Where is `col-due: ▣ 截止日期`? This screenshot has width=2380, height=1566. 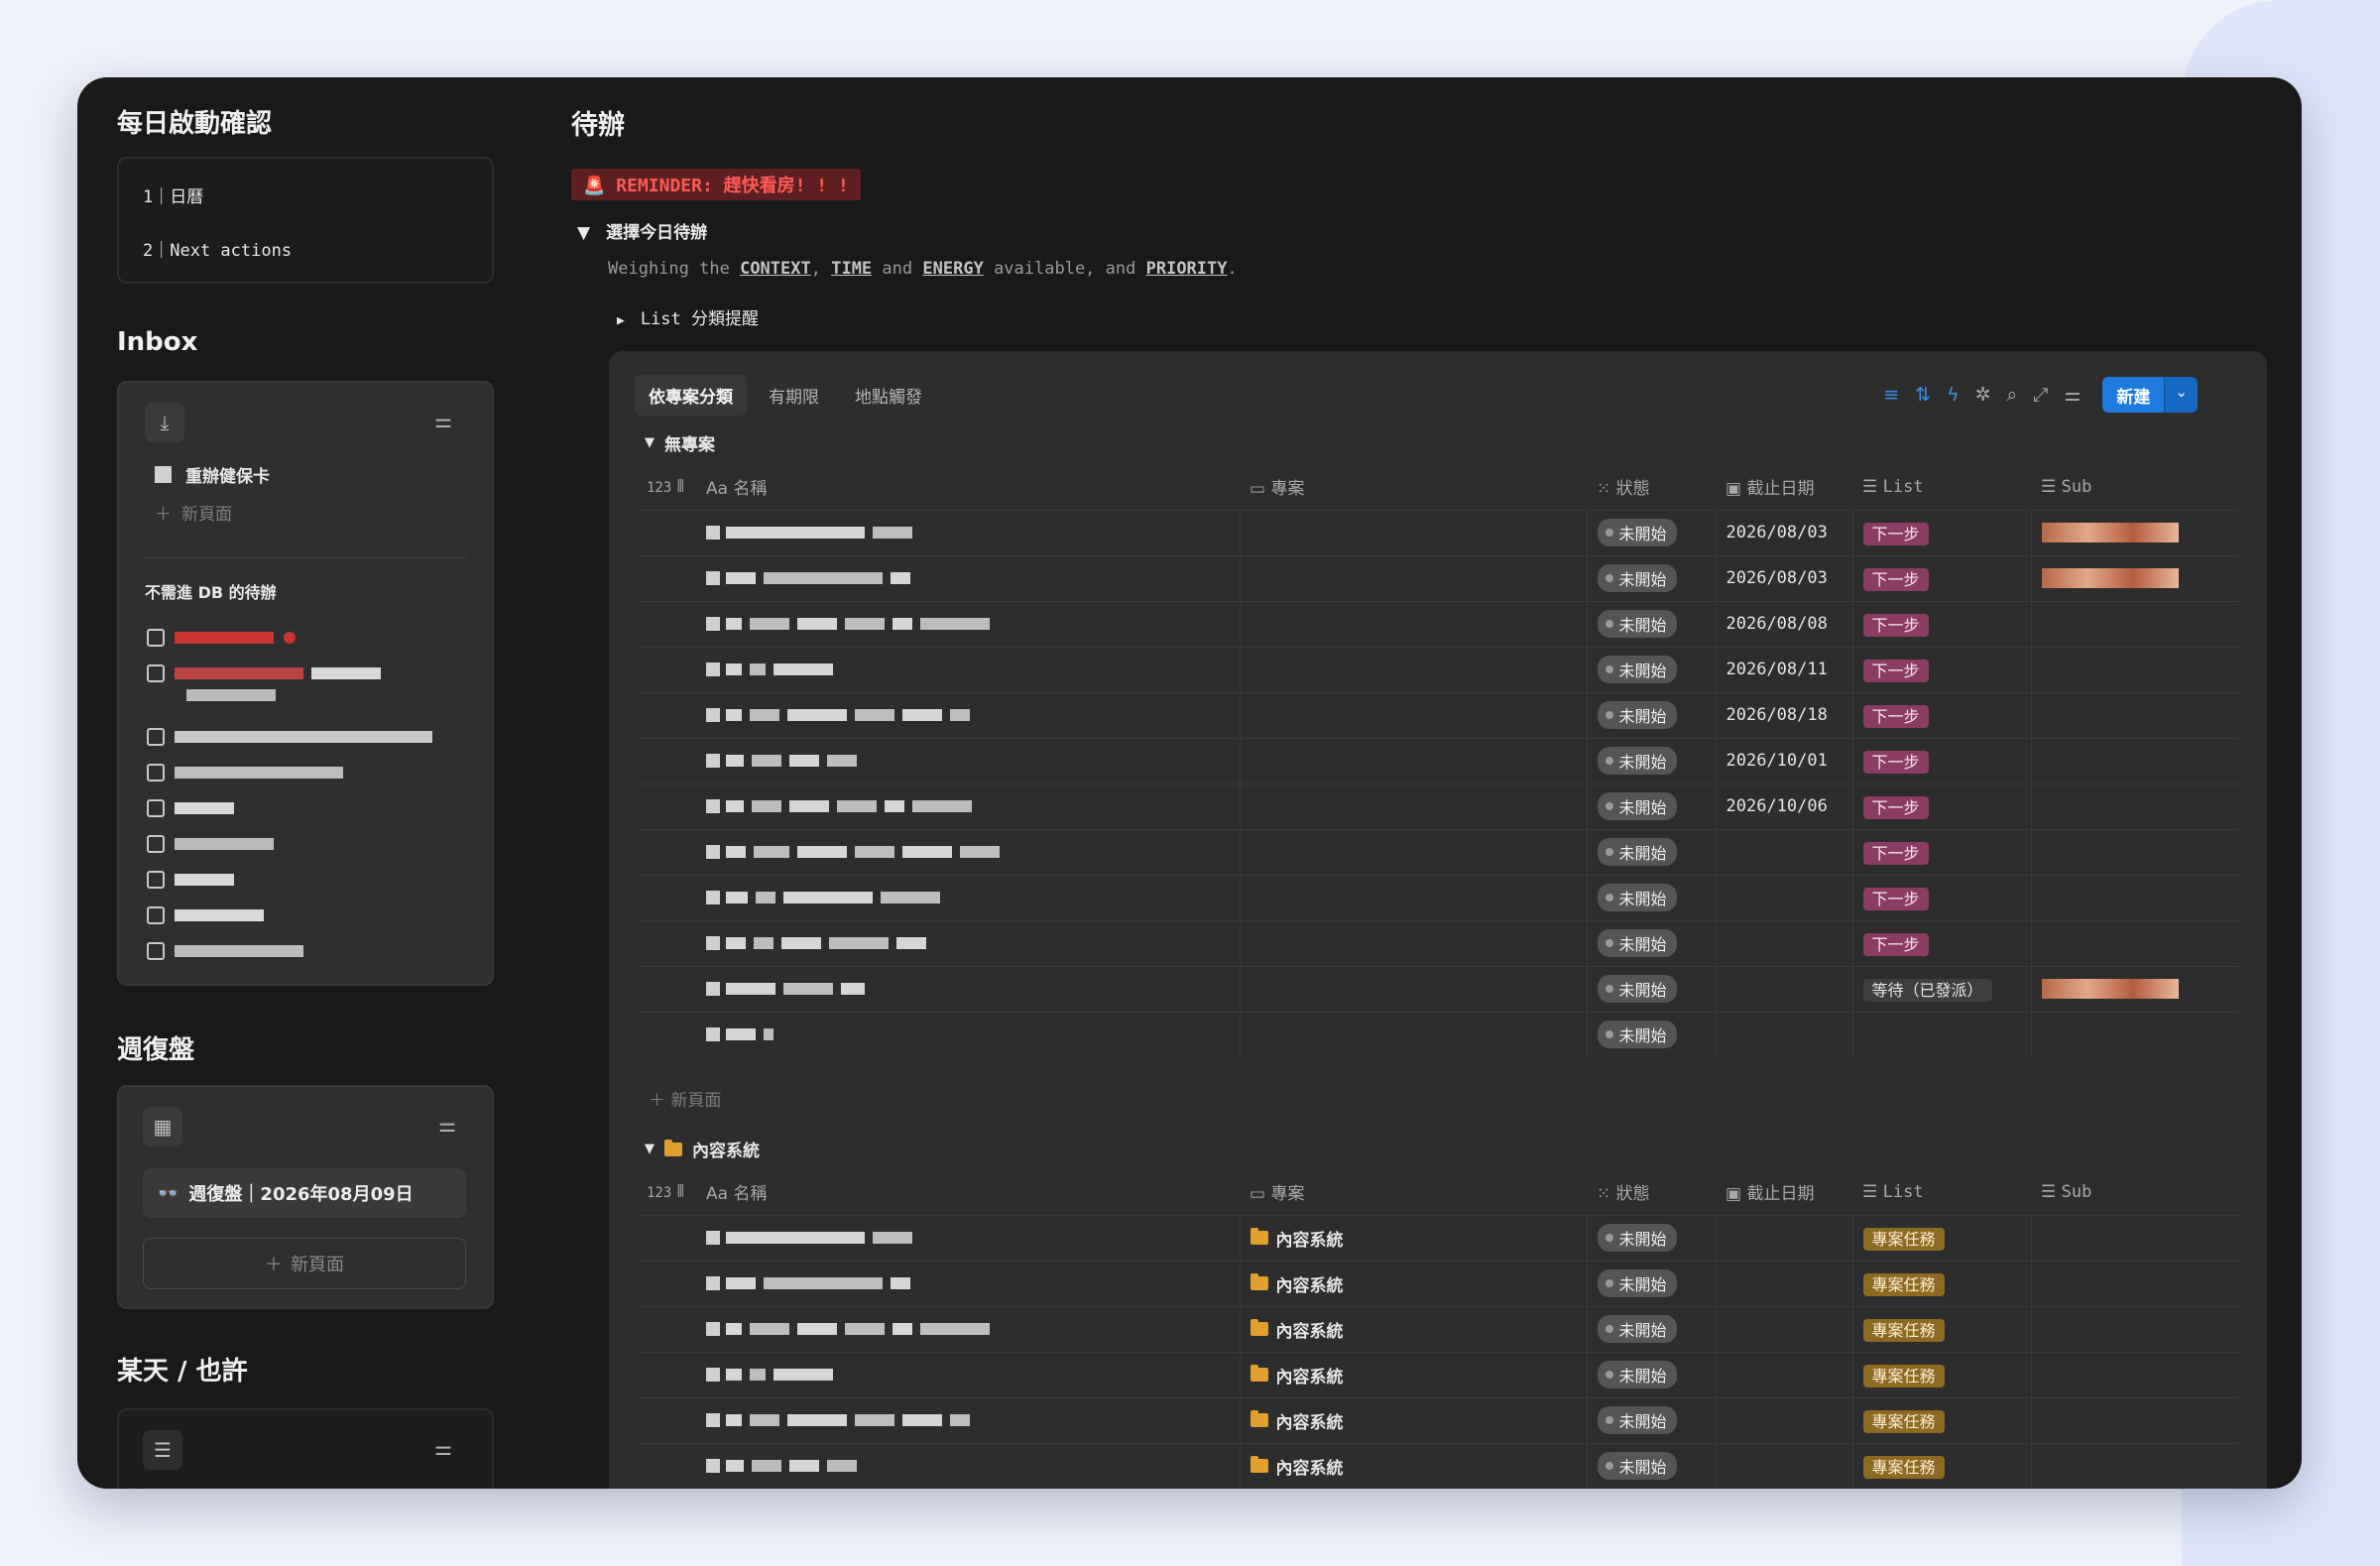 col-due: ▣ 截止日期 is located at coordinates (1784, 1192).